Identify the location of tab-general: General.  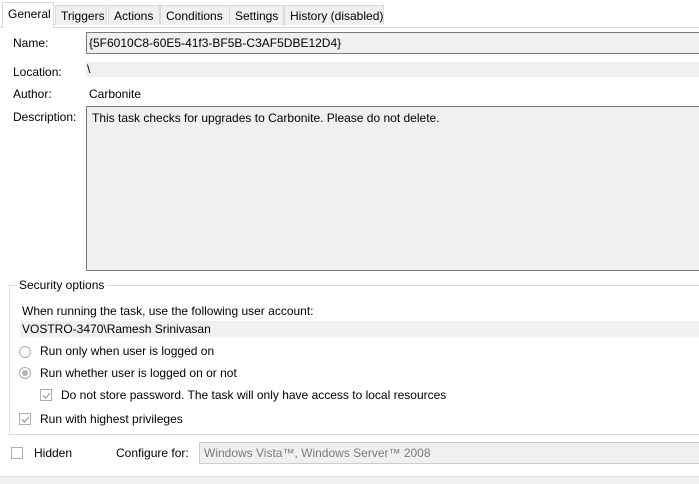
(28, 15).